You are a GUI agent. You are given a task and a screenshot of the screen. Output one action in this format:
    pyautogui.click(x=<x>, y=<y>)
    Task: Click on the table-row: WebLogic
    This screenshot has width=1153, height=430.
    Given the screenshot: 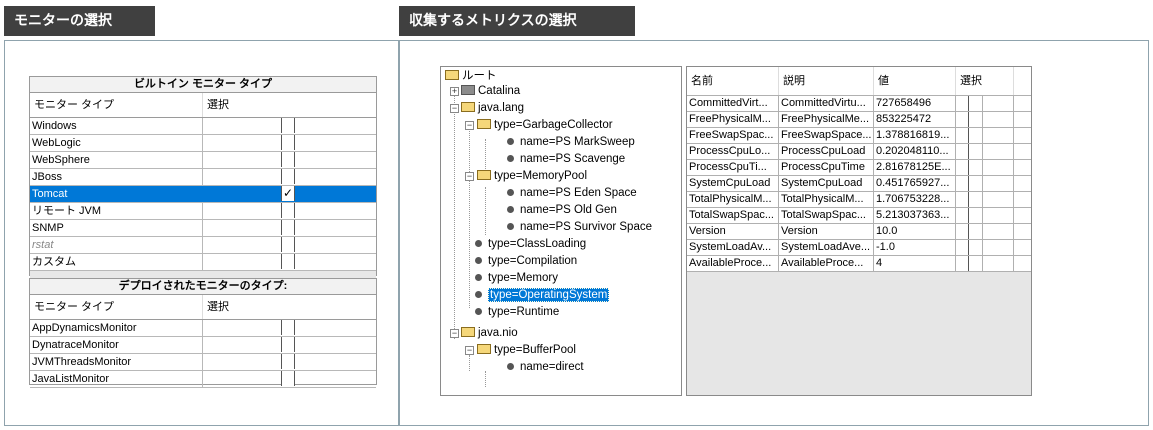 What is the action you would take?
    pyautogui.click(x=203, y=143)
    